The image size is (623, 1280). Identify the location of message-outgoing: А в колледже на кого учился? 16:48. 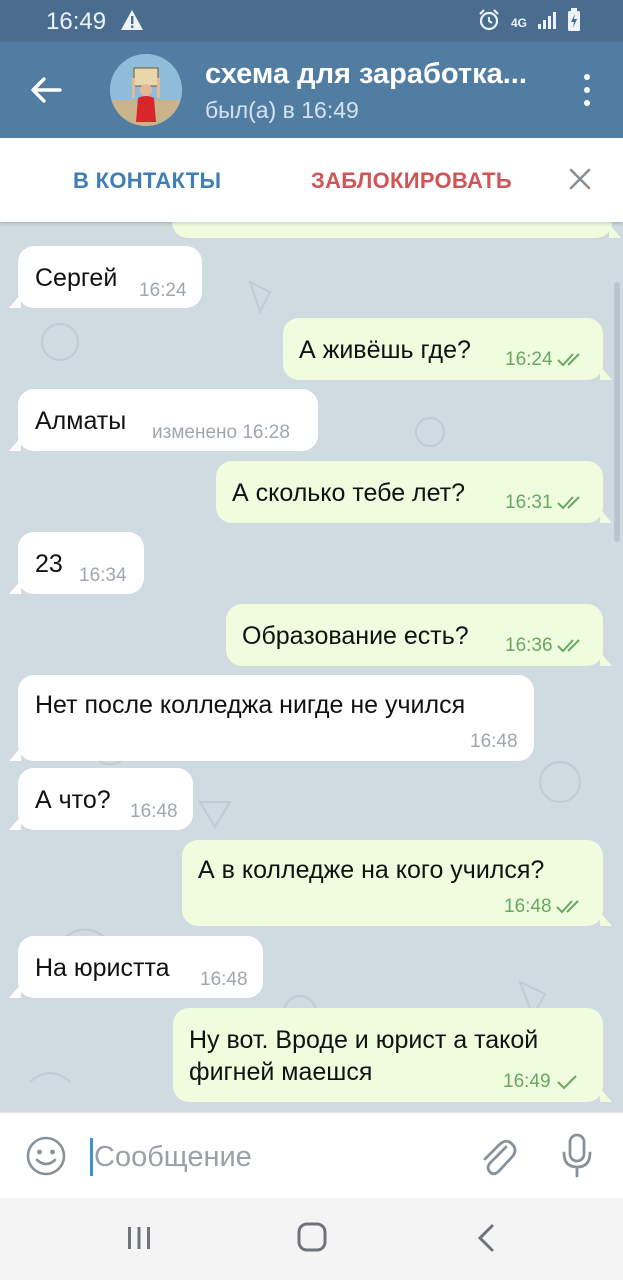
(397, 883).